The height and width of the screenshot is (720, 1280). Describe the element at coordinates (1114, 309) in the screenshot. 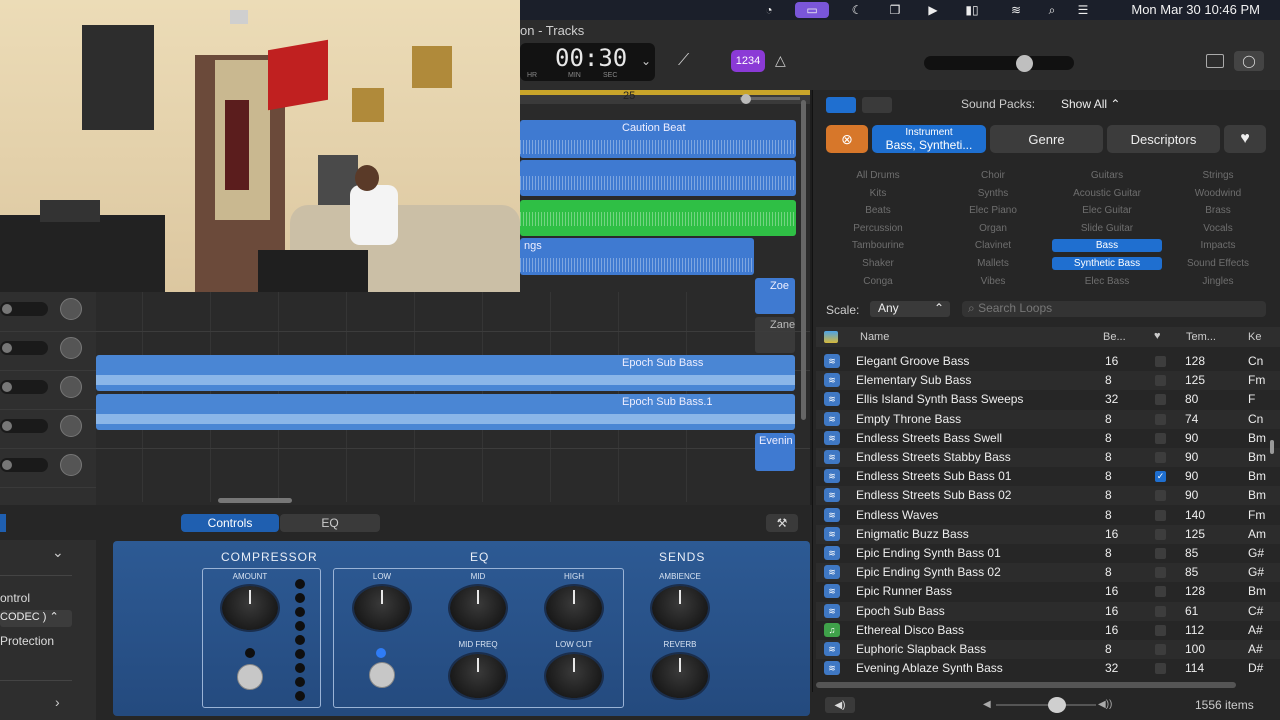

I see `search-loops-input: ⌕ Search Loops` at that location.